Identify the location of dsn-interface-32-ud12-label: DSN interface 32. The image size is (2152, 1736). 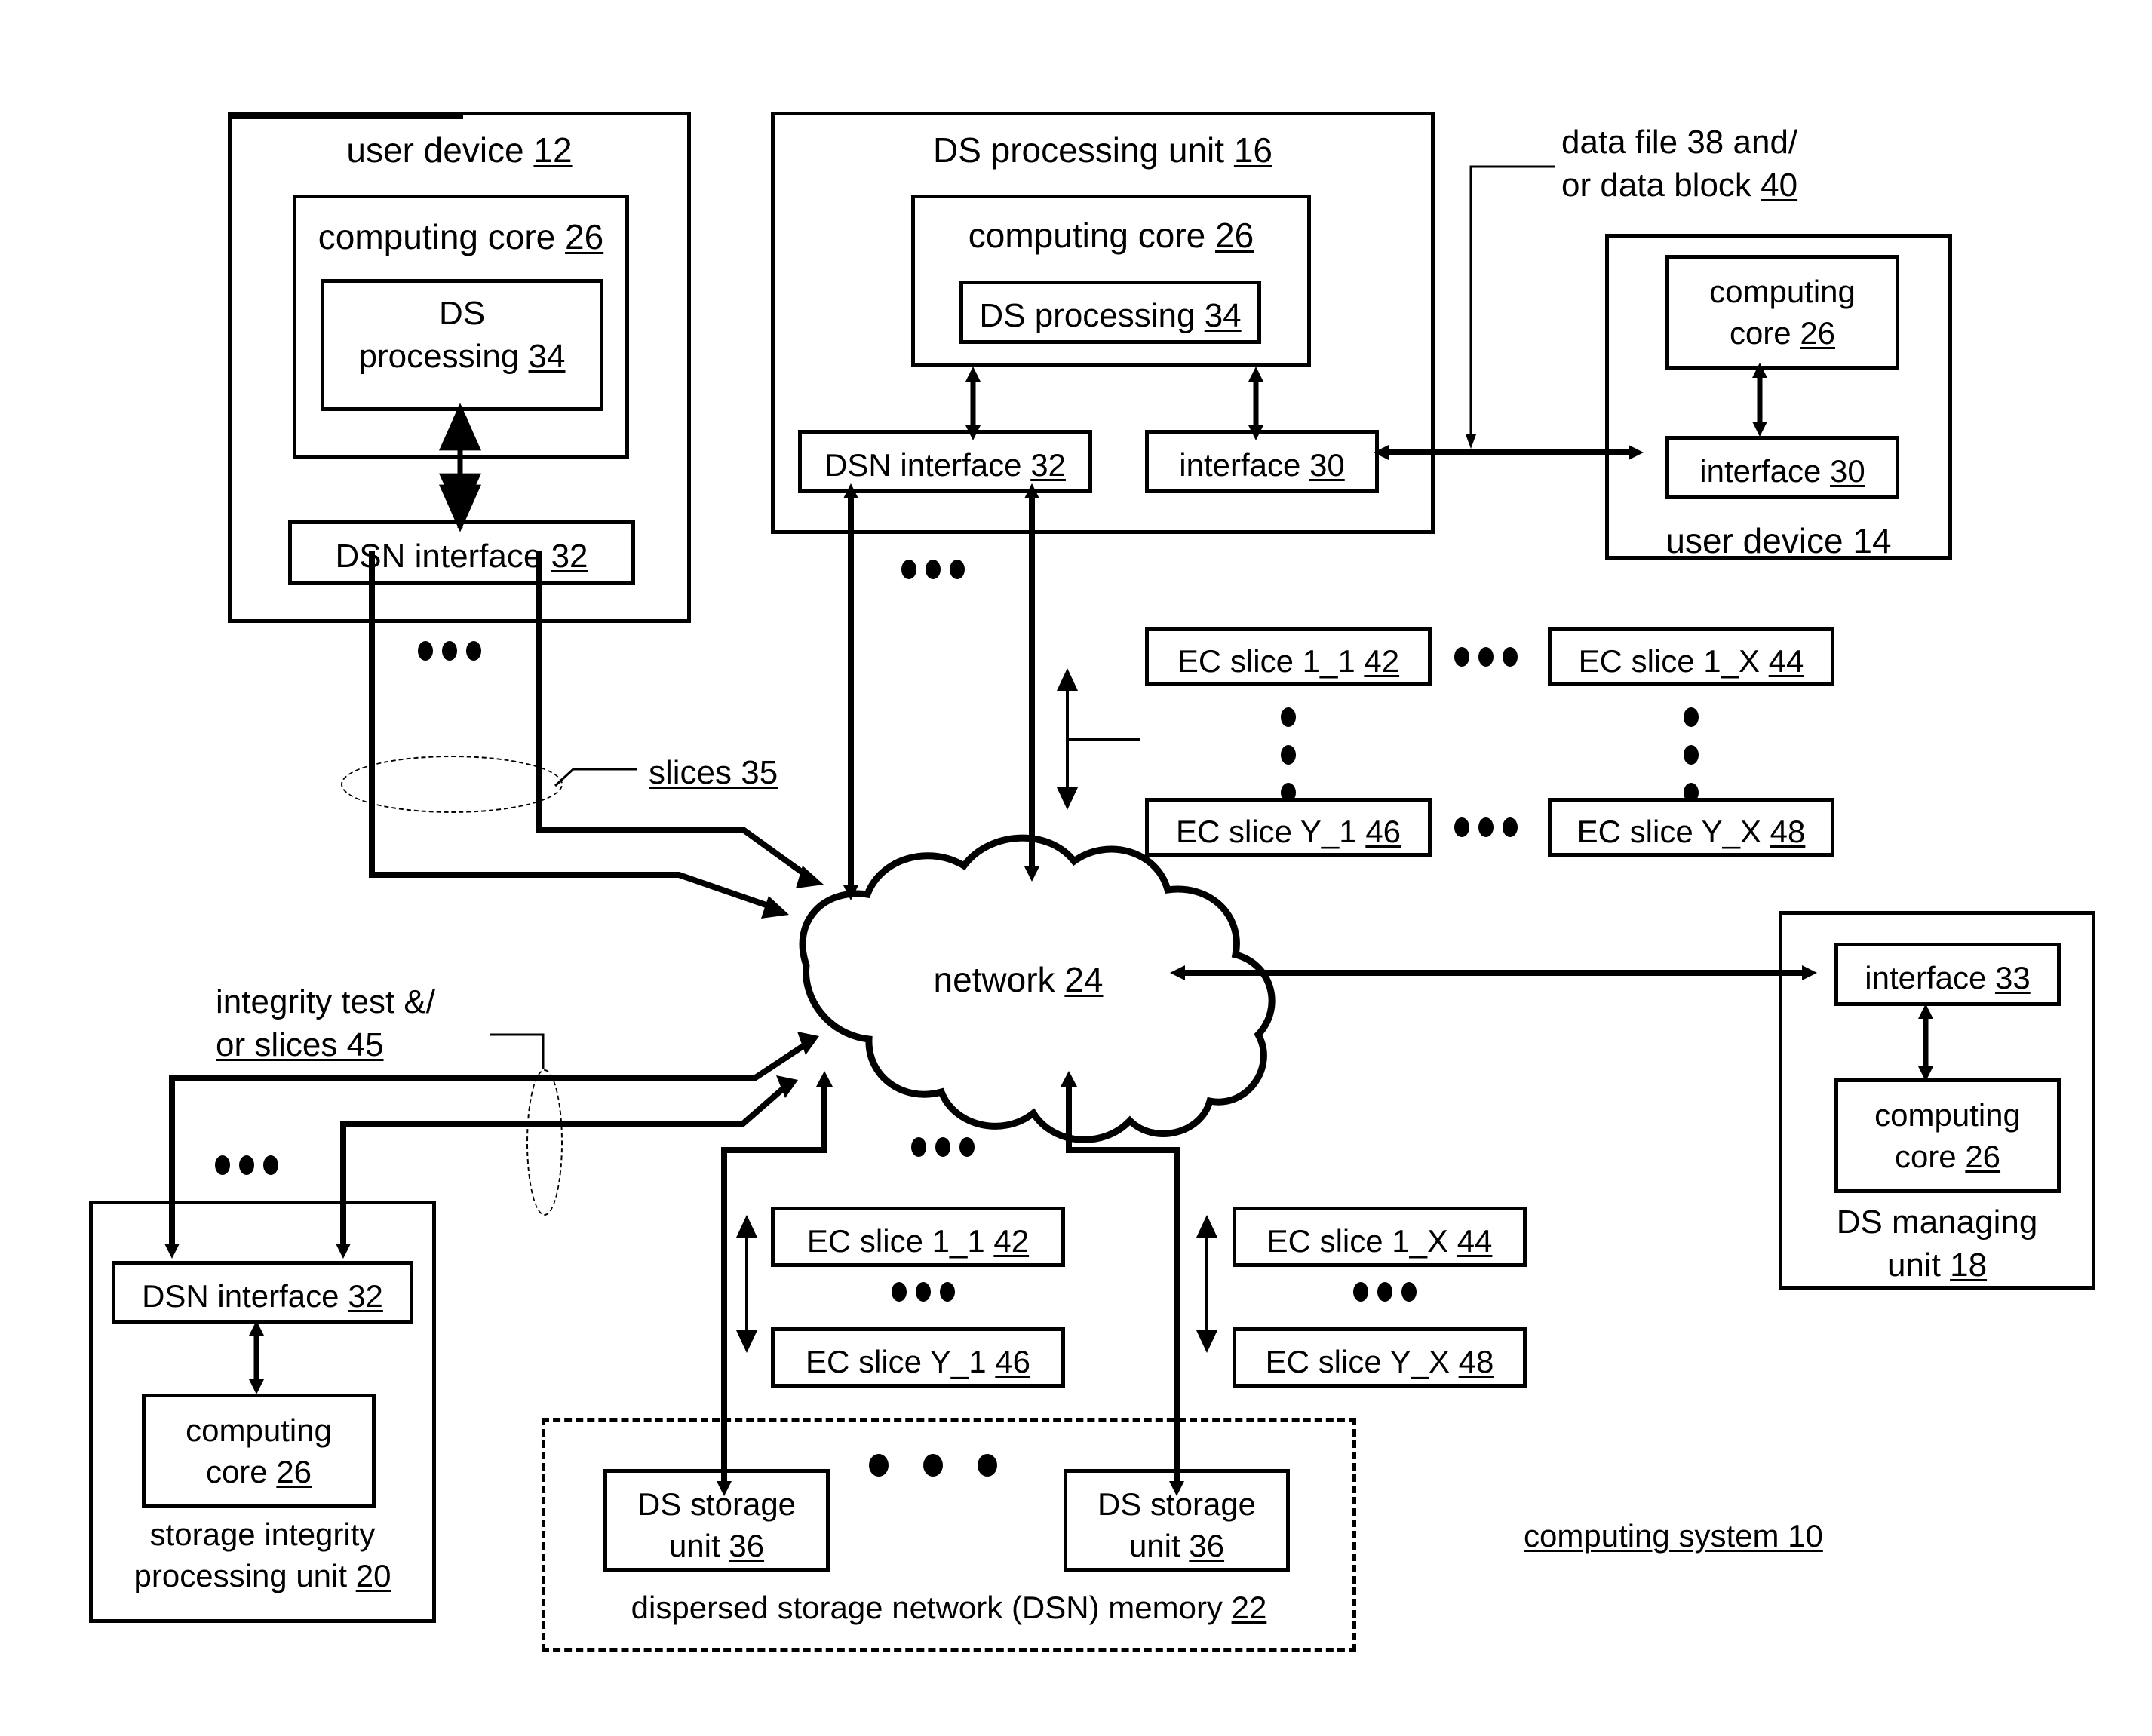
(461, 557).